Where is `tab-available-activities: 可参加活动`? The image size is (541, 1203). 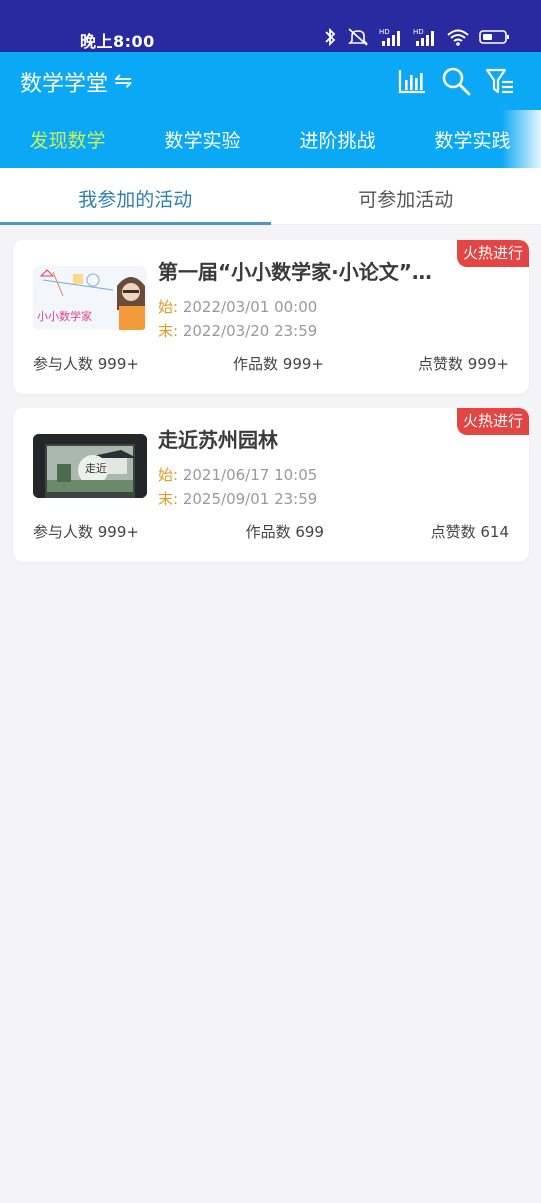
tab-available-activities: 可参加活动 is located at coordinates (406, 196).